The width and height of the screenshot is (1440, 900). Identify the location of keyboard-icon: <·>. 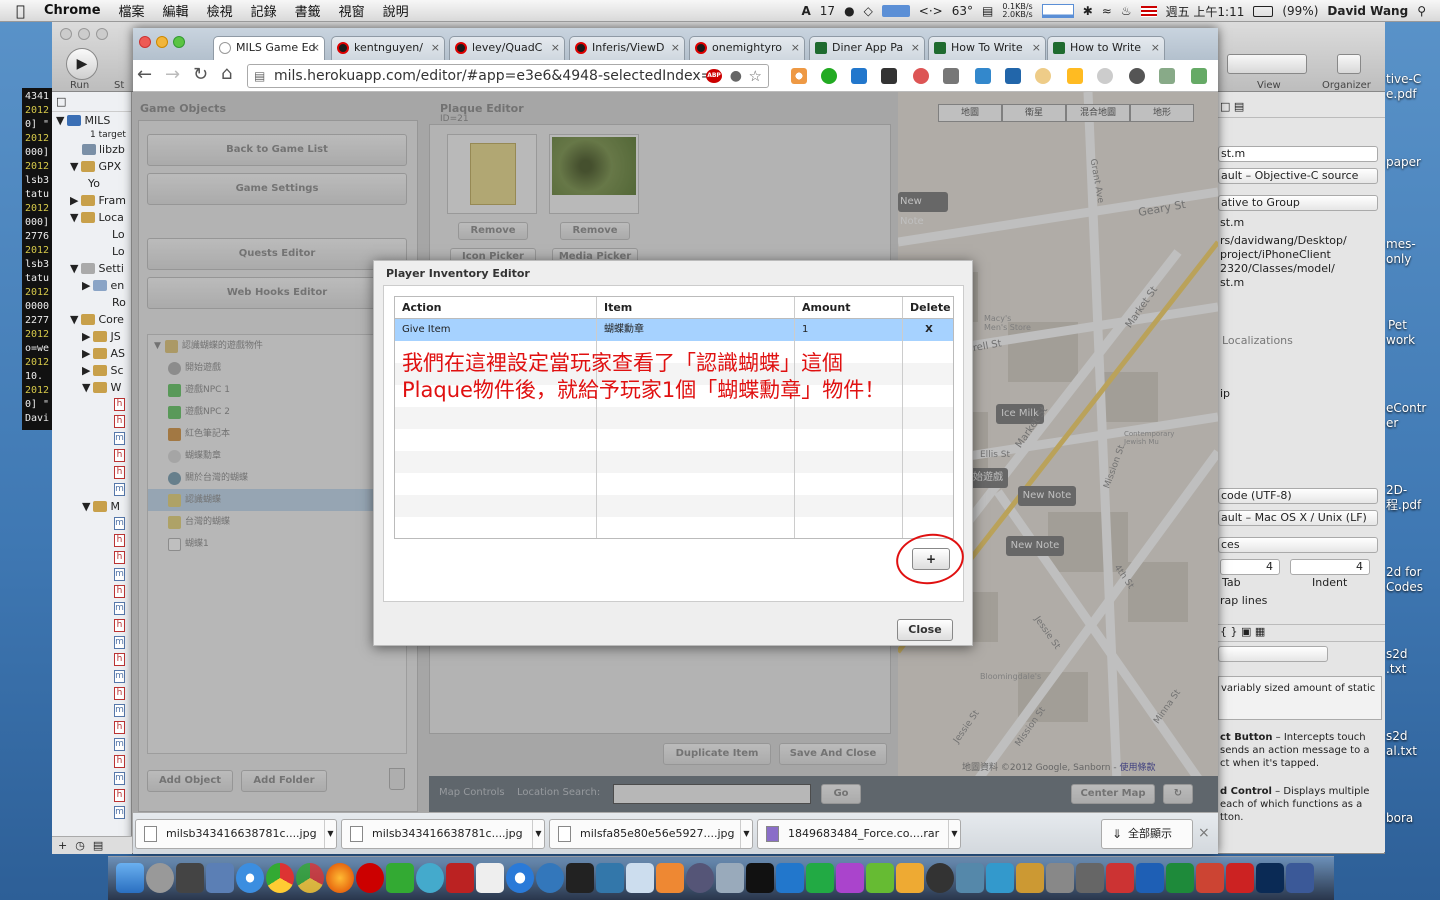
(931, 11).